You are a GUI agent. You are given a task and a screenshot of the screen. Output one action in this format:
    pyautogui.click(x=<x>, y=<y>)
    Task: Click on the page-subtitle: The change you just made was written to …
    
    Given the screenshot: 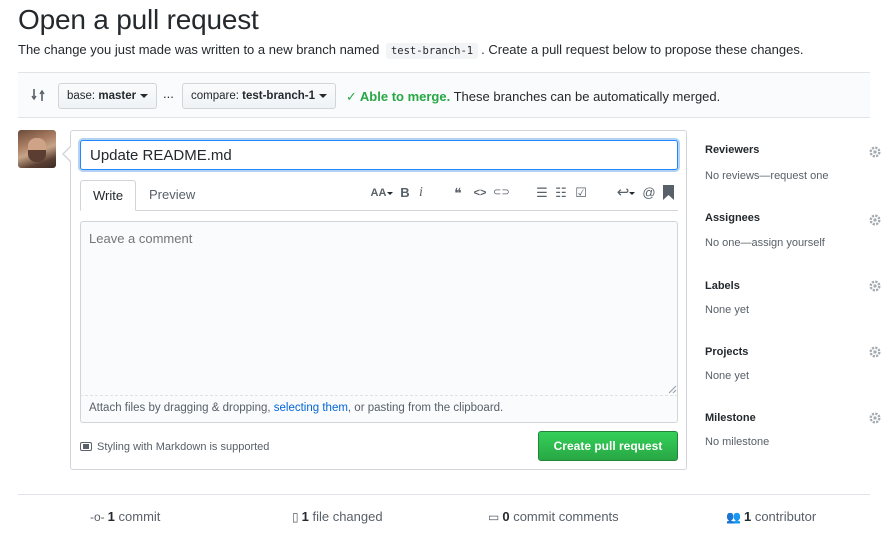 What is the action you would take?
    pyautogui.click(x=411, y=50)
    